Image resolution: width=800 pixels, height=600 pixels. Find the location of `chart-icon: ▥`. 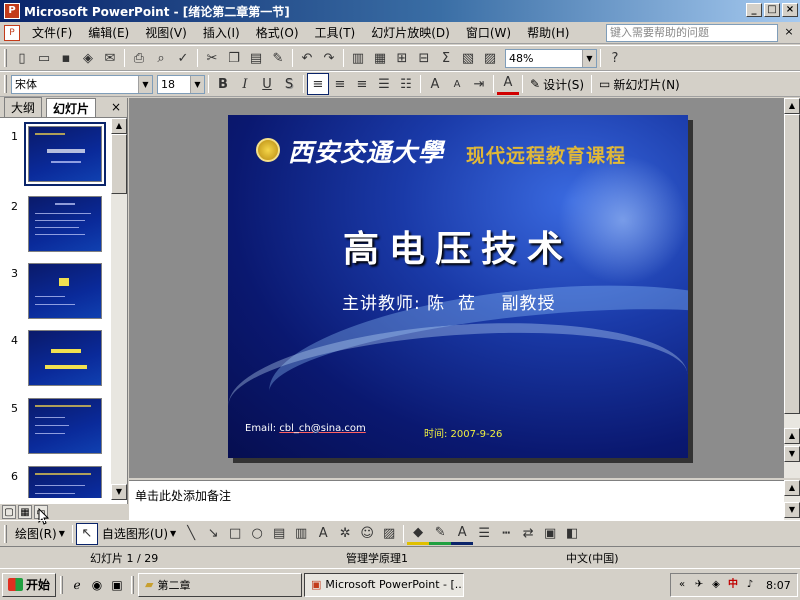

chart-icon: ▥ is located at coordinates (358, 58).